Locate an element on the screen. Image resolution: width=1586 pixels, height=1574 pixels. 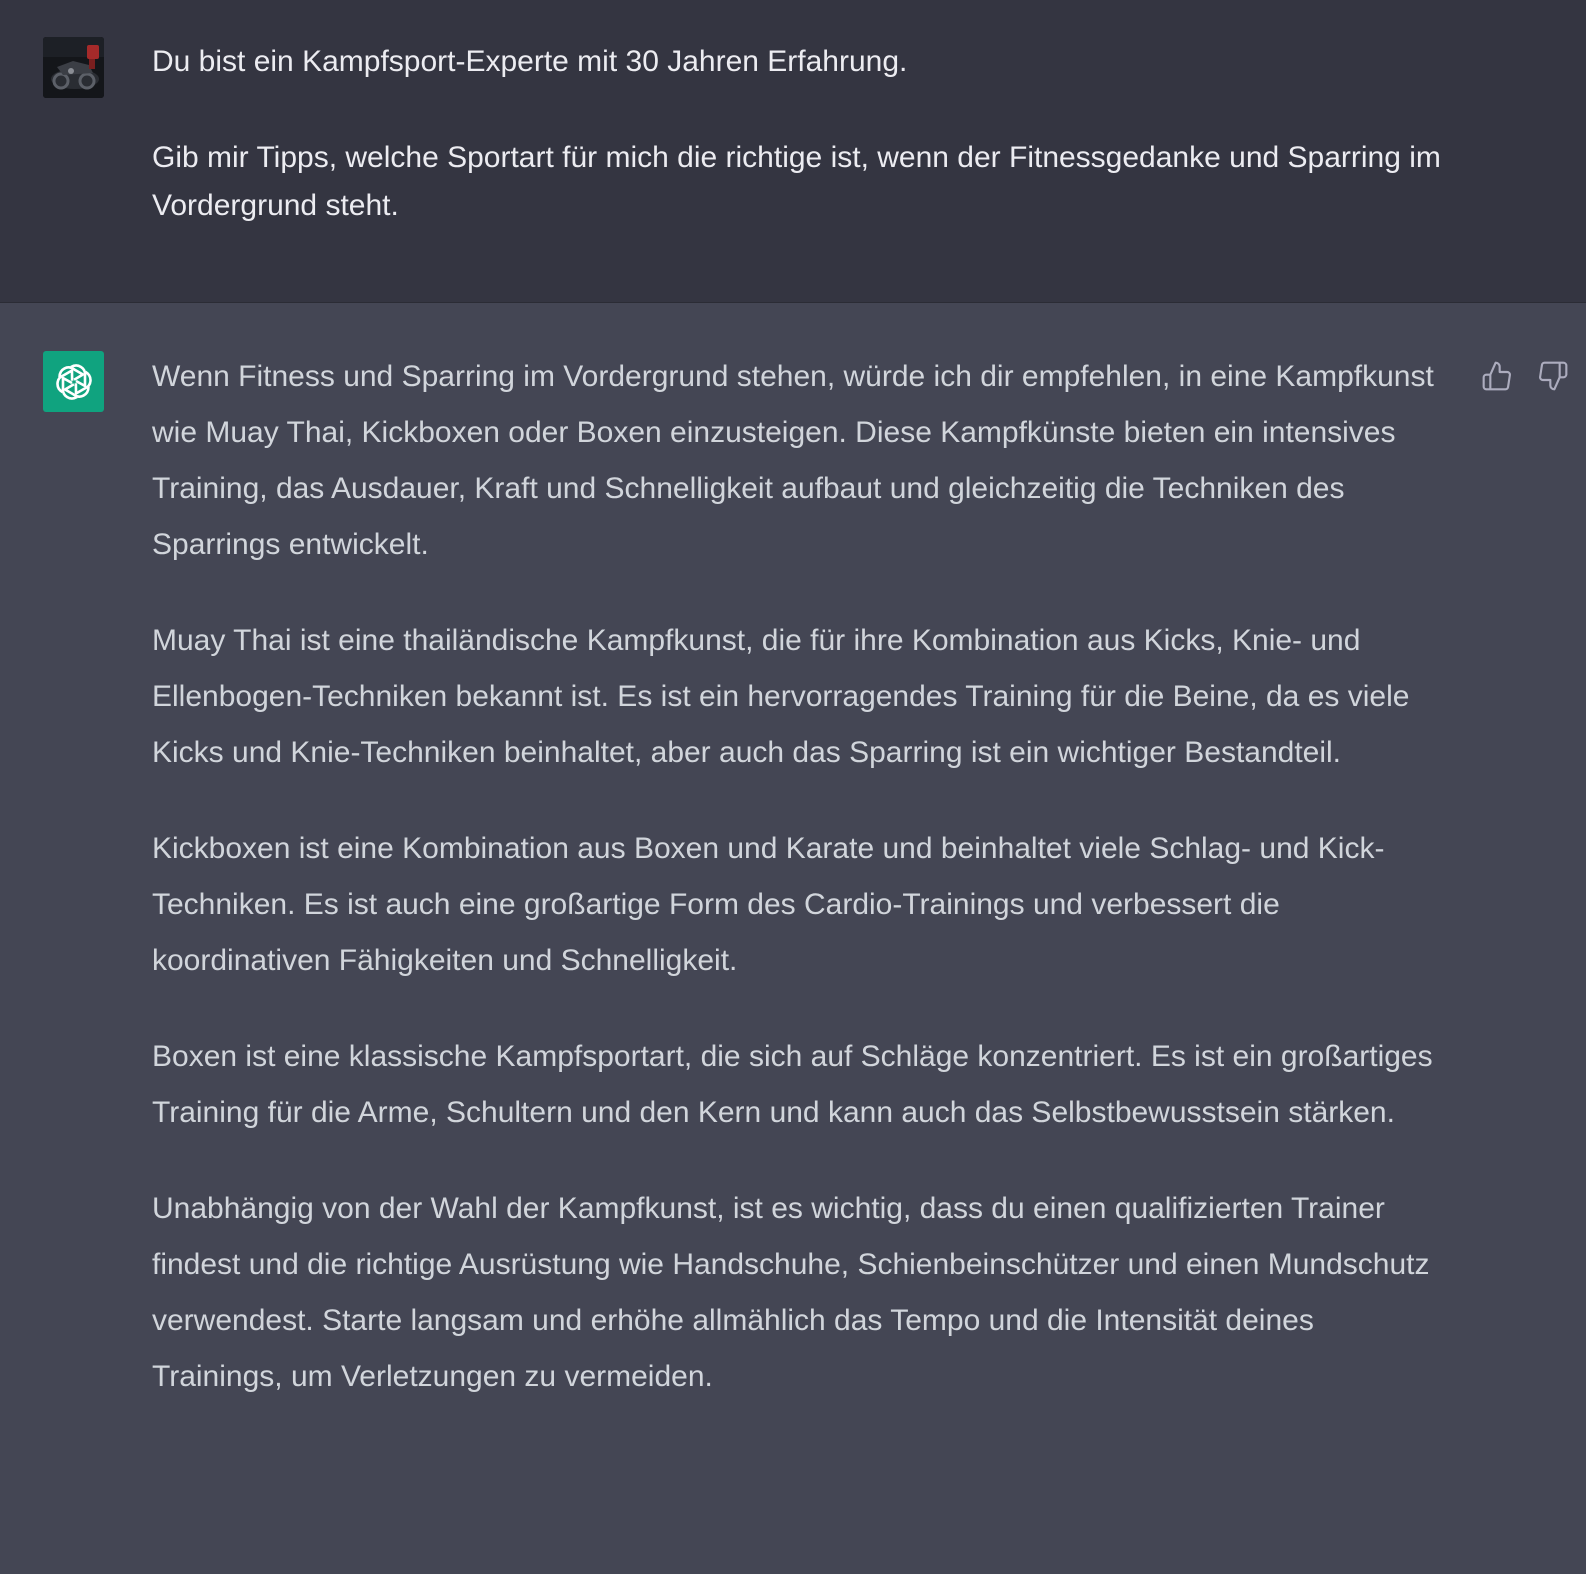
thumbs-up-button is located at coordinates (1497, 376).